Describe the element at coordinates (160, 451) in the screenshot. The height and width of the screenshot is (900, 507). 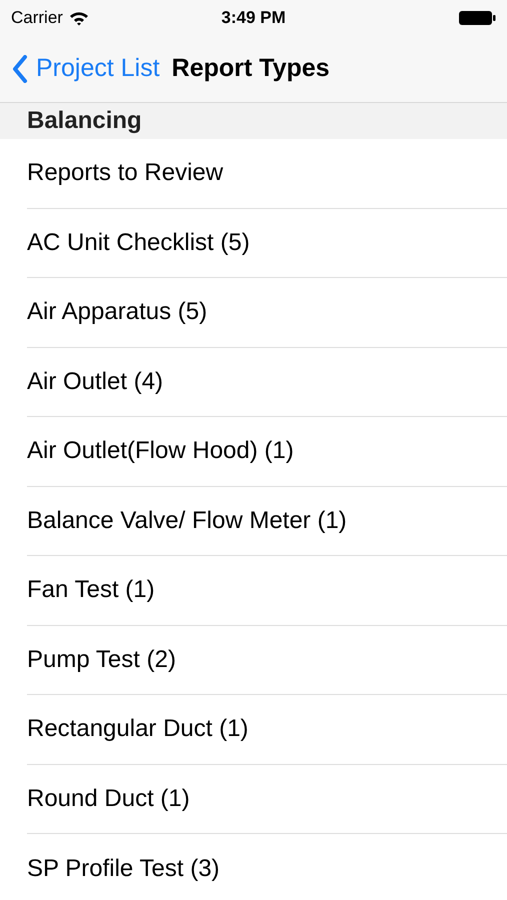
I see `list-item: Air Outlet(Flow Hood) (1)` at that location.